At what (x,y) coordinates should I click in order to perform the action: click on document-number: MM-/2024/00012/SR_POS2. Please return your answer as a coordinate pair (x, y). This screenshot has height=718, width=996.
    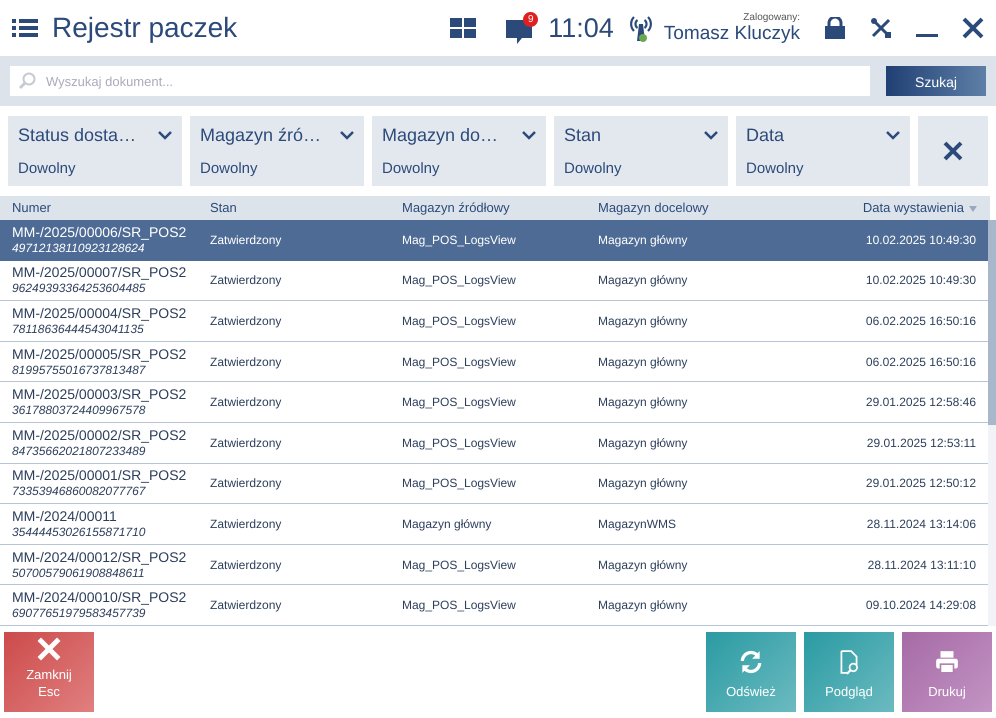
    Looking at the image, I should click on (100, 557).